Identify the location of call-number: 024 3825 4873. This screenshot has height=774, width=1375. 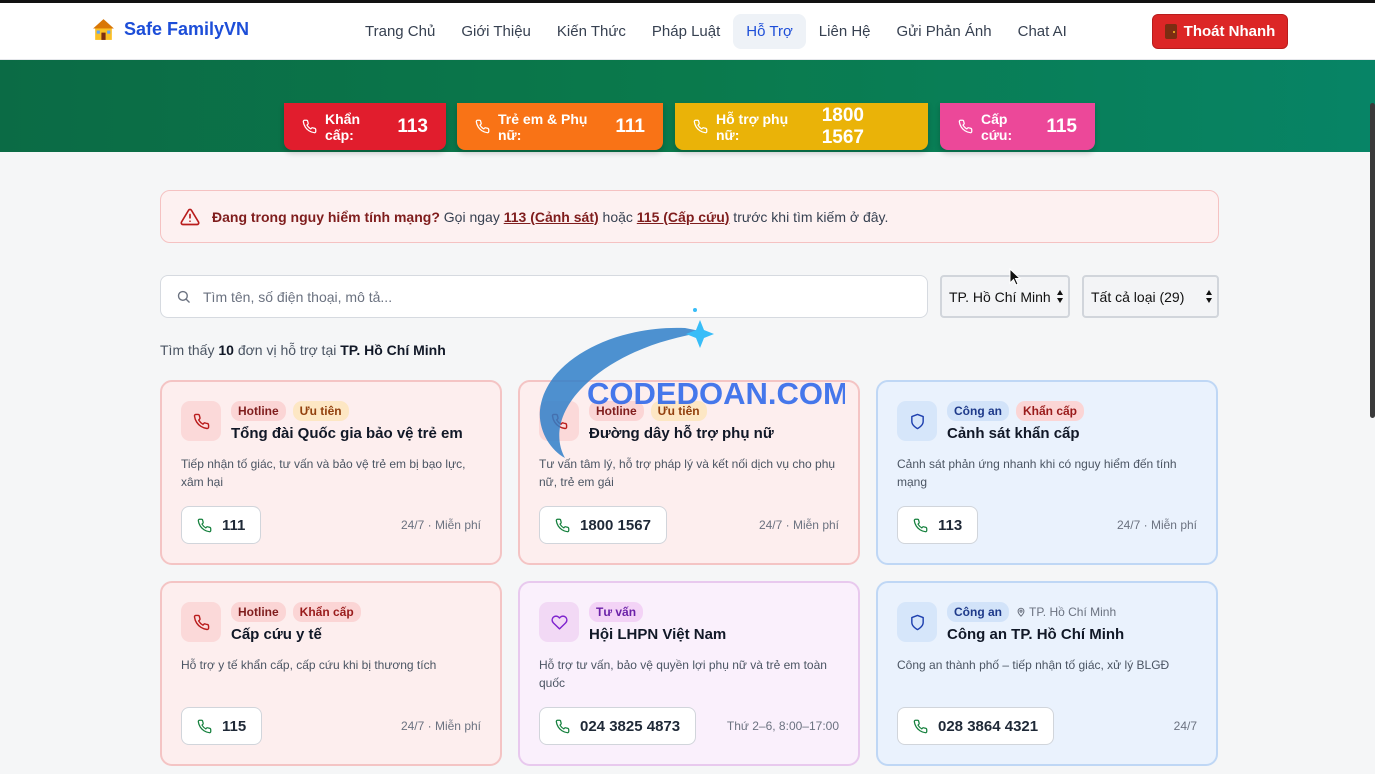
(630, 726).